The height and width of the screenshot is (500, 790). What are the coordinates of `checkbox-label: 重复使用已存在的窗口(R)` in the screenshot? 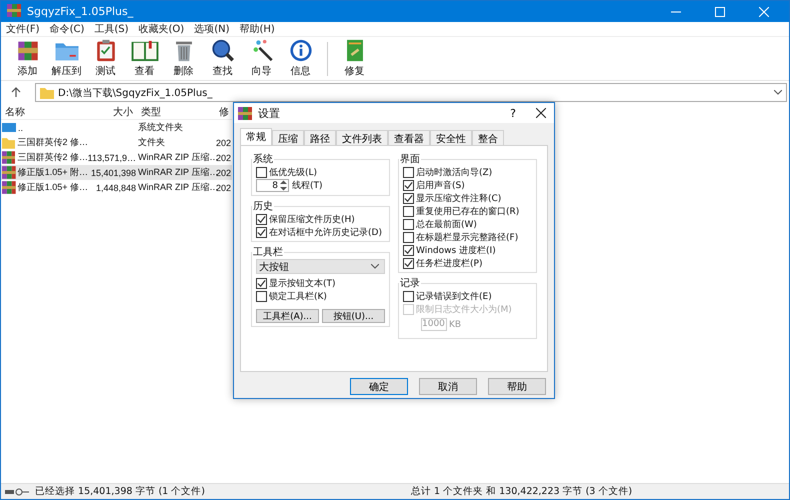 It's located at (468, 212).